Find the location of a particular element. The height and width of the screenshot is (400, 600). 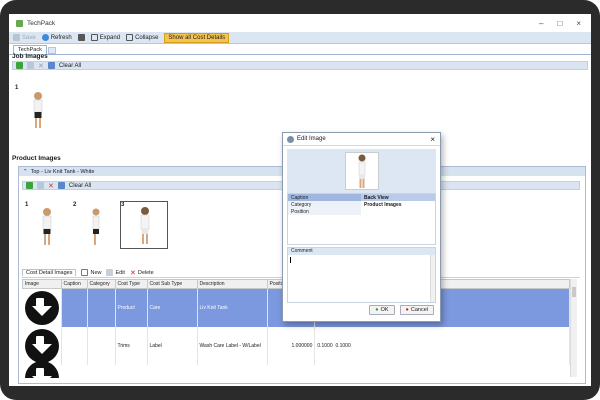

scrollbar-thumb is located at coordinates (574, 292).